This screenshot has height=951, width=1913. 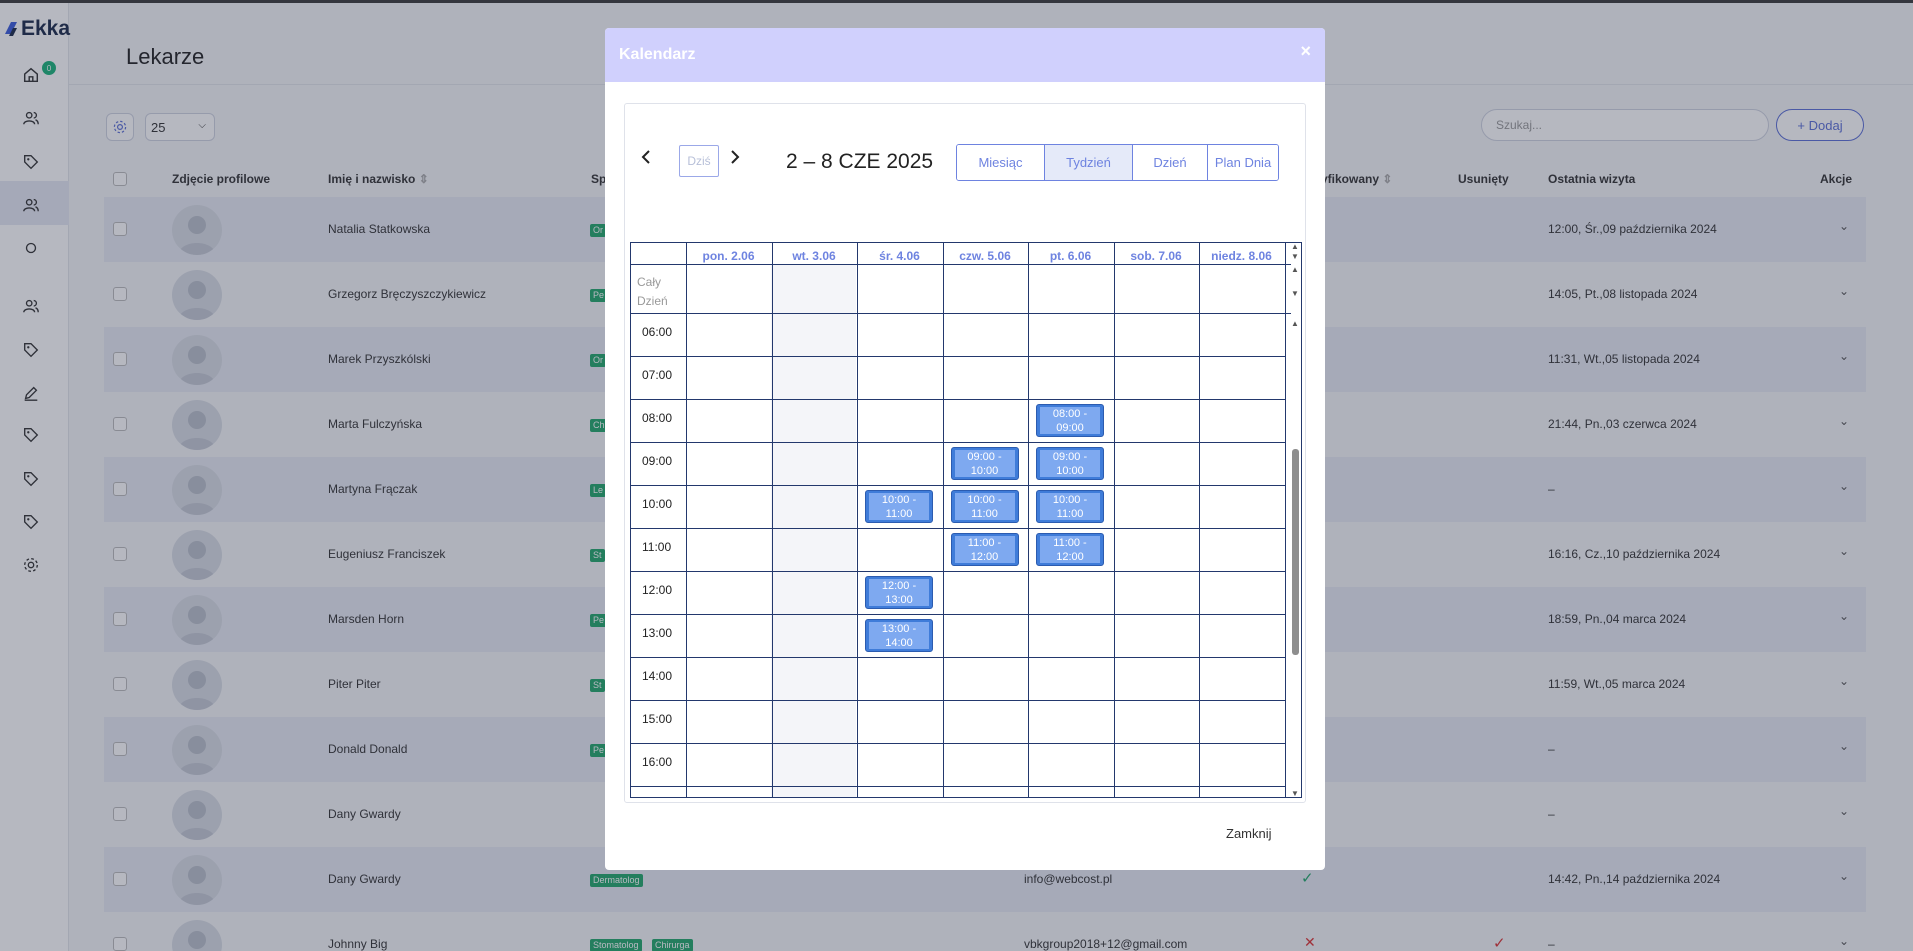 I want to click on time-label: 08:00, so click(x=657, y=418).